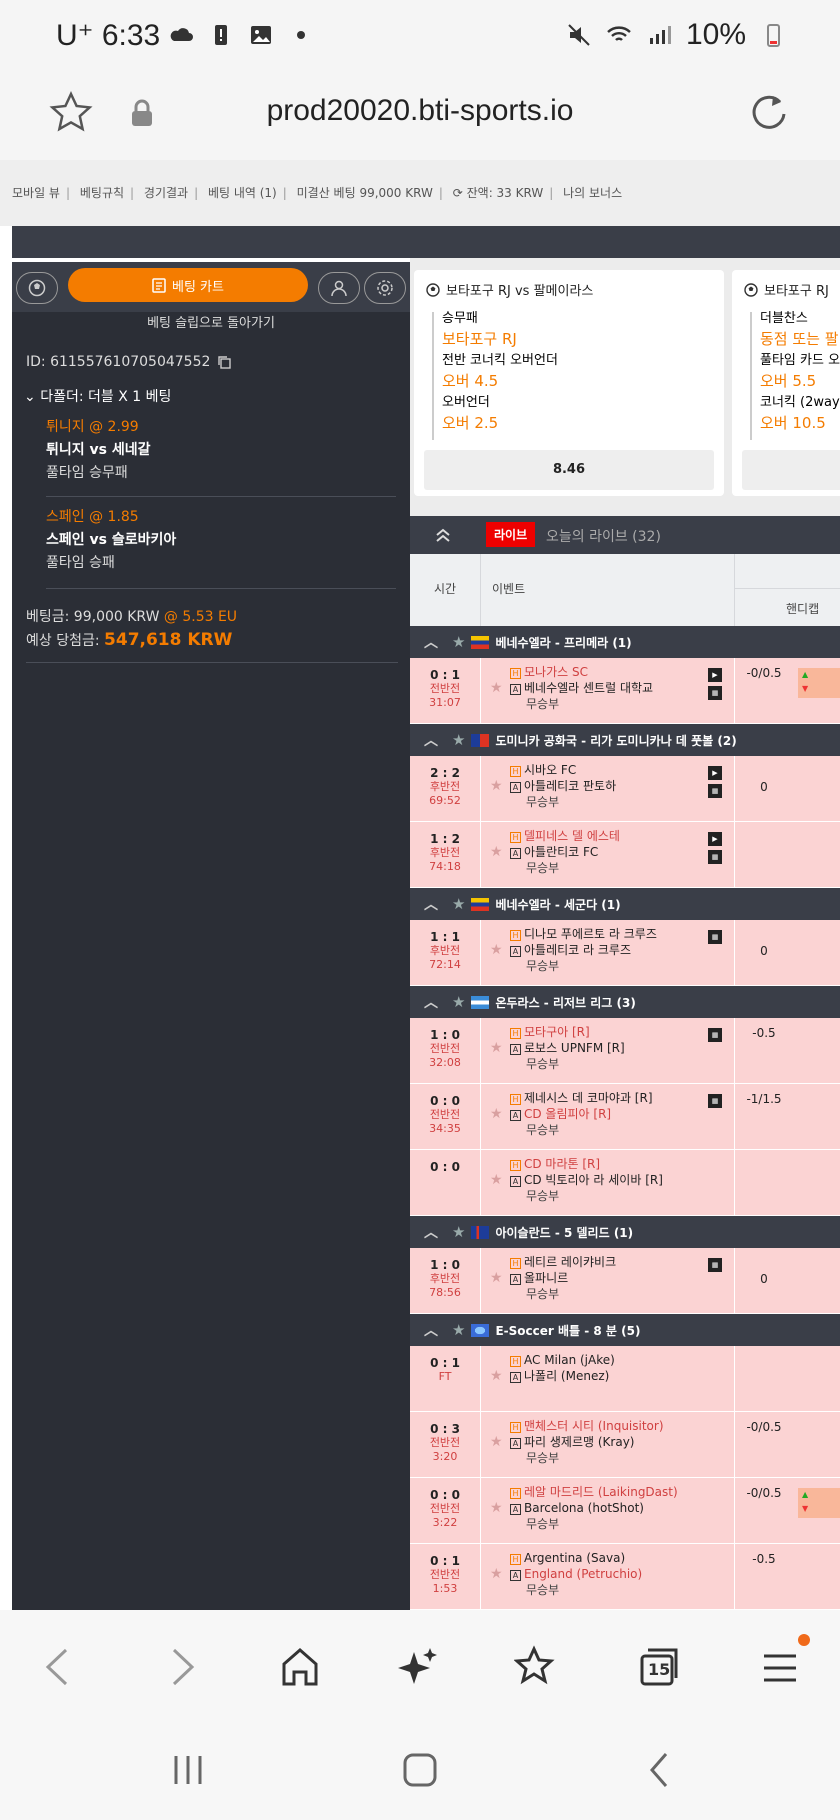 Image resolution: width=840 pixels, height=1820 pixels. I want to click on league-header: ︿ ★ 베네수엘라 - 프리메라 (1), so click(625, 642).